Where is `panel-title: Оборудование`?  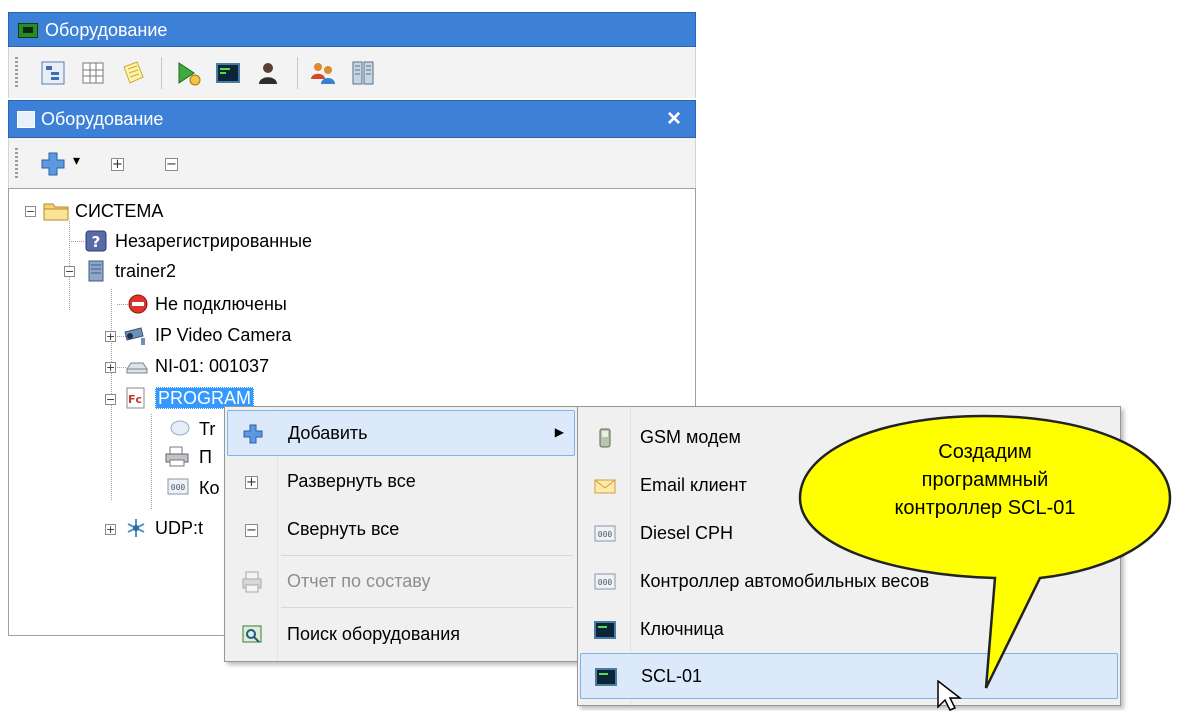
panel-title: Оборудование is located at coordinates (102, 119).